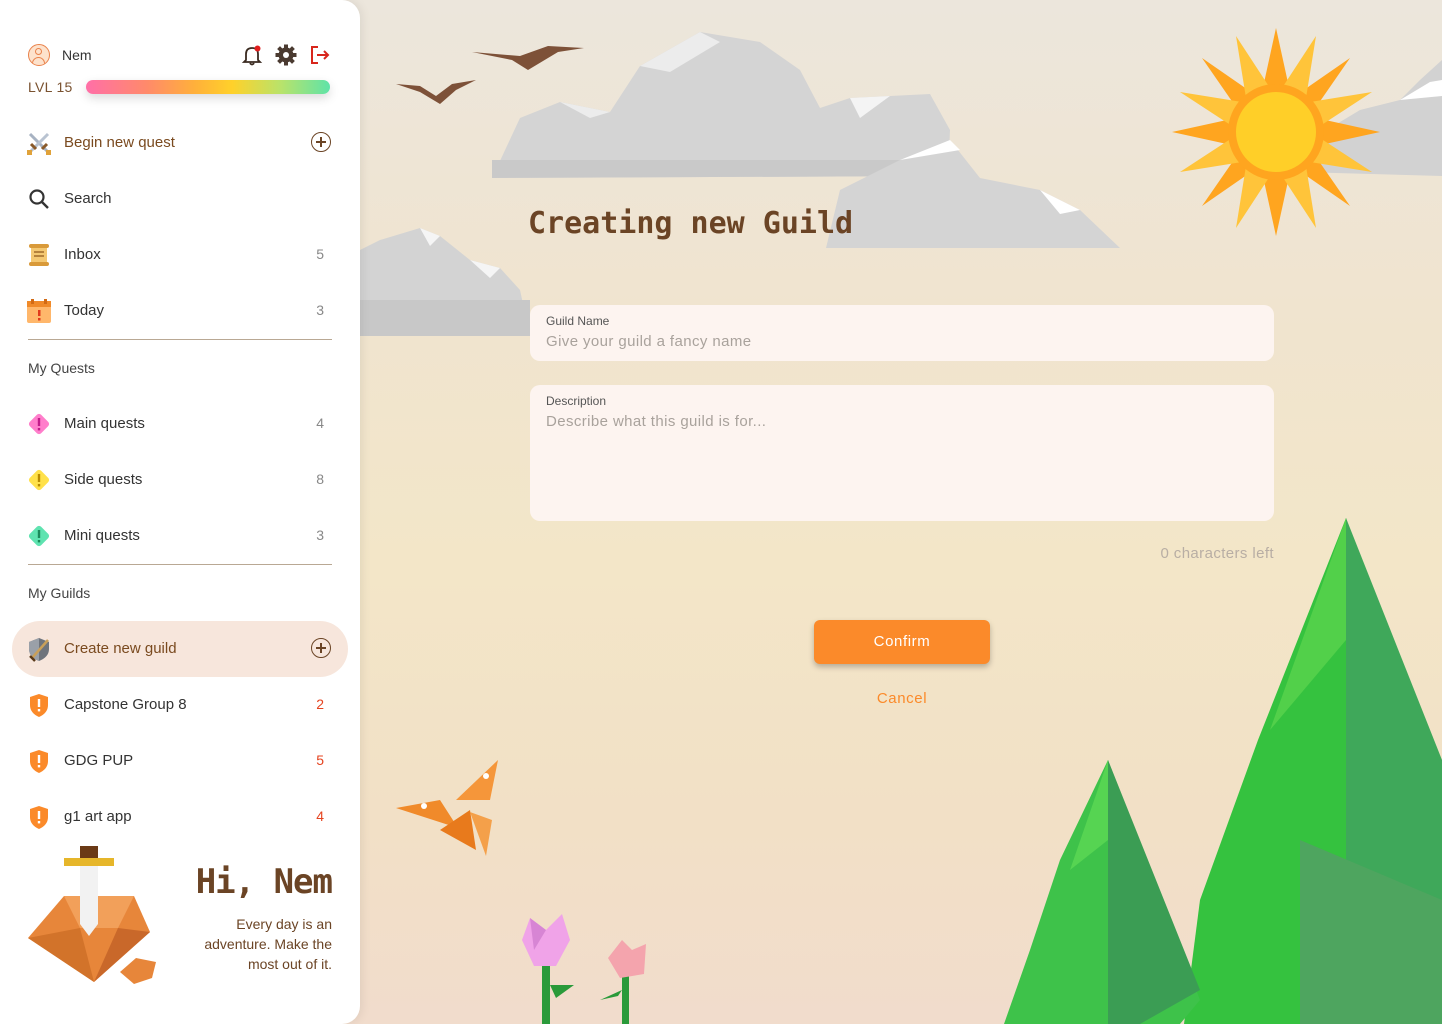 This screenshot has height=1024, width=1442. I want to click on guild-name-label: Guild Name, so click(578, 321).